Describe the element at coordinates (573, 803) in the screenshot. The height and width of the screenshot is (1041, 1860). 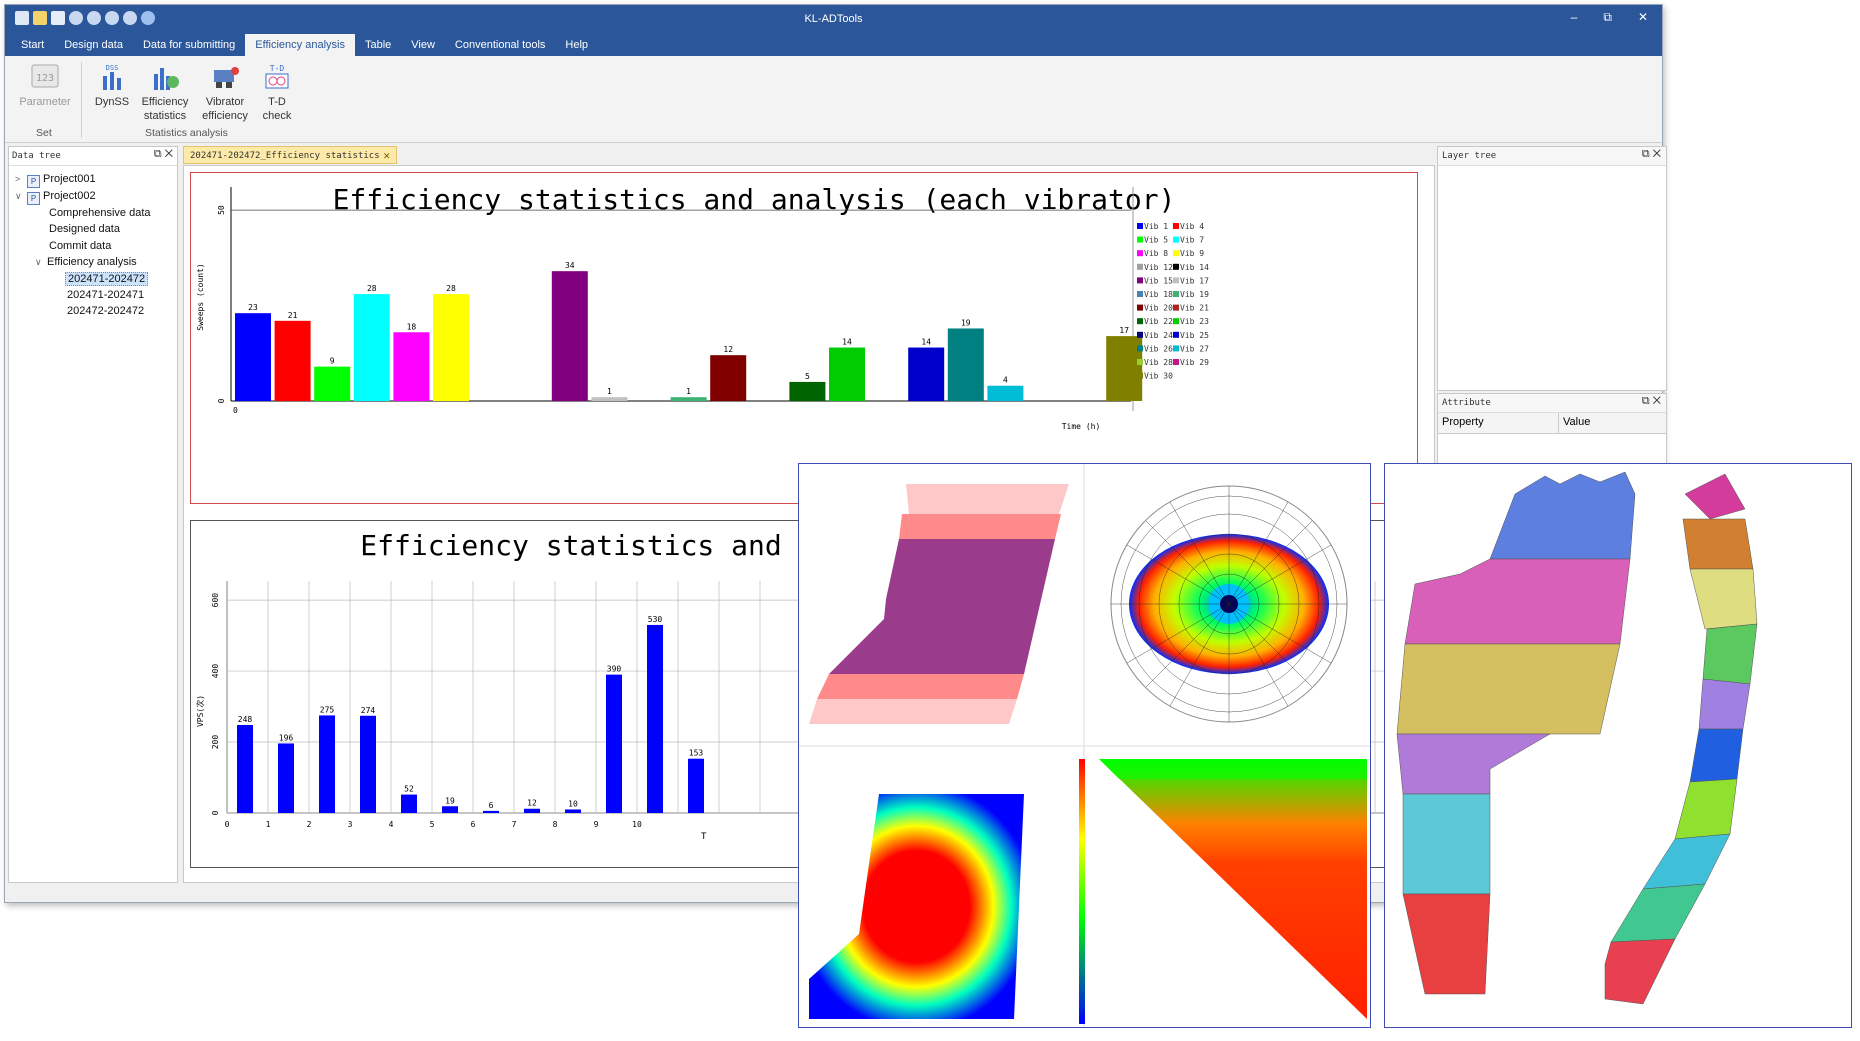
I see `data-label: 10` at that location.